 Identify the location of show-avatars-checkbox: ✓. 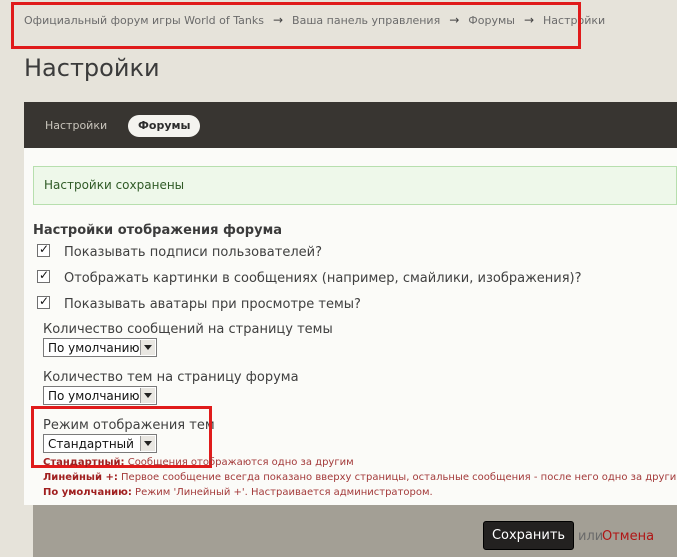
(43, 301).